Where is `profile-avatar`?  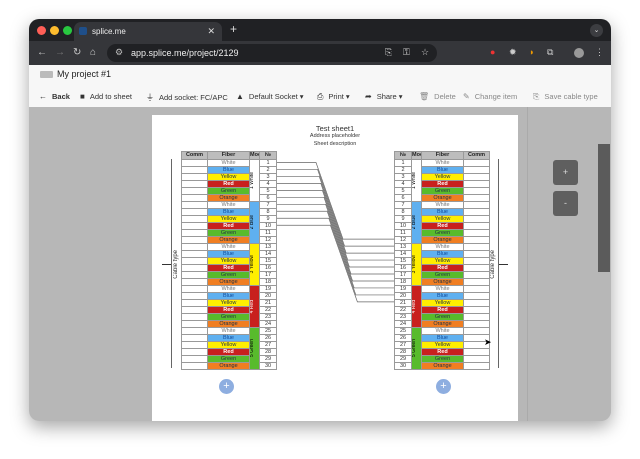 profile-avatar is located at coordinates (579, 53).